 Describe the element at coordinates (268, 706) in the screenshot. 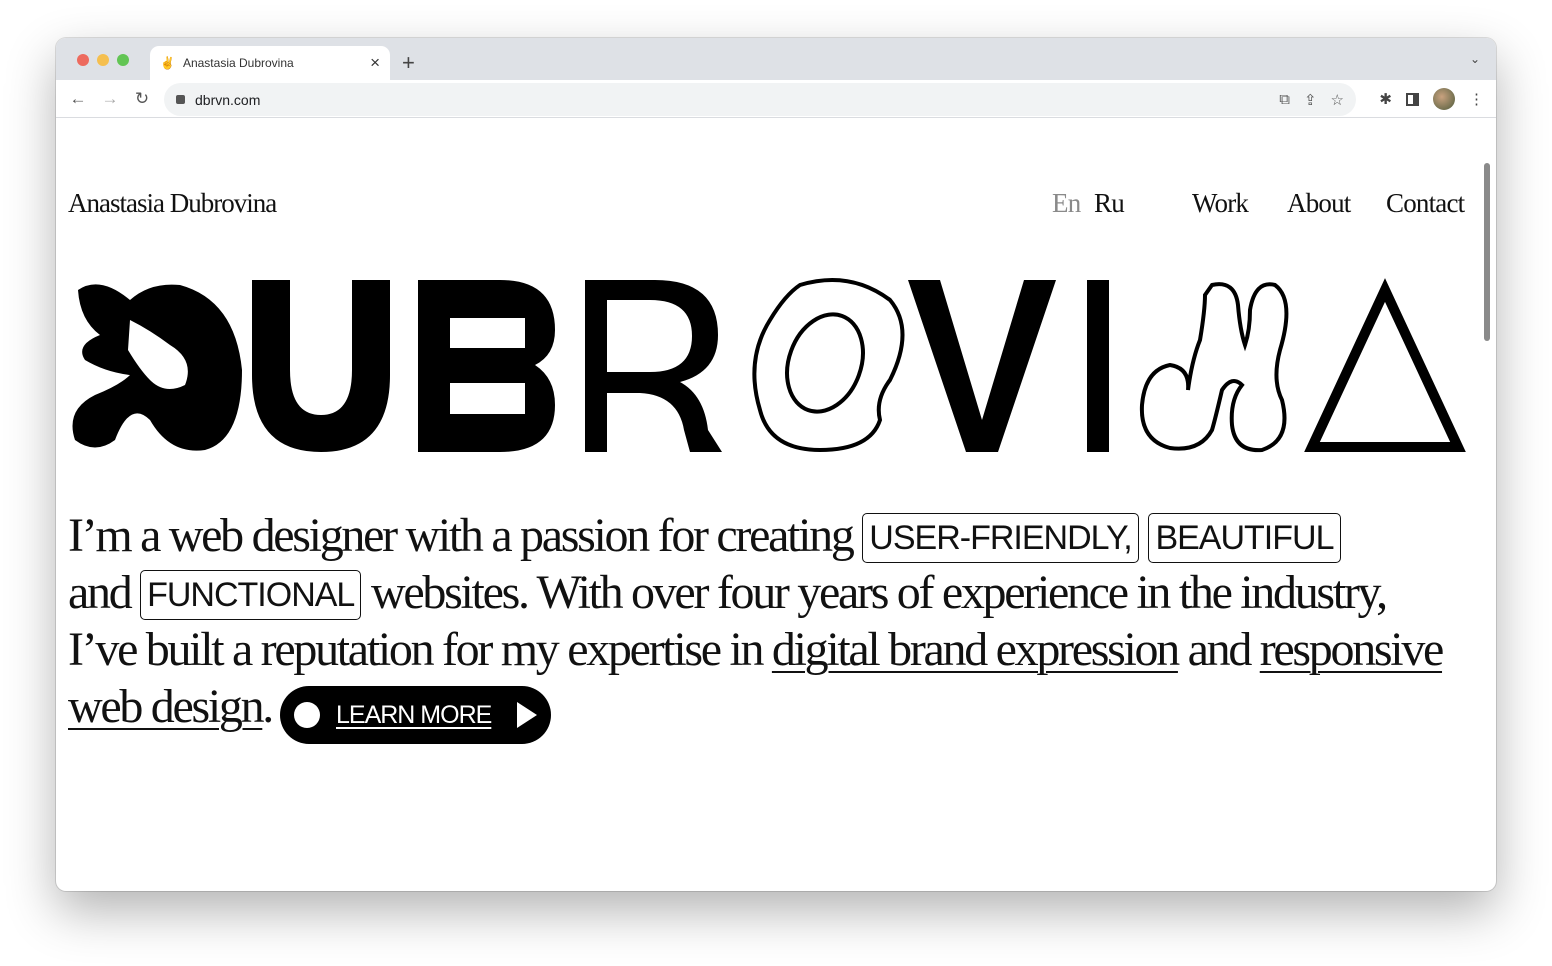

I see `intro-text: .` at that location.